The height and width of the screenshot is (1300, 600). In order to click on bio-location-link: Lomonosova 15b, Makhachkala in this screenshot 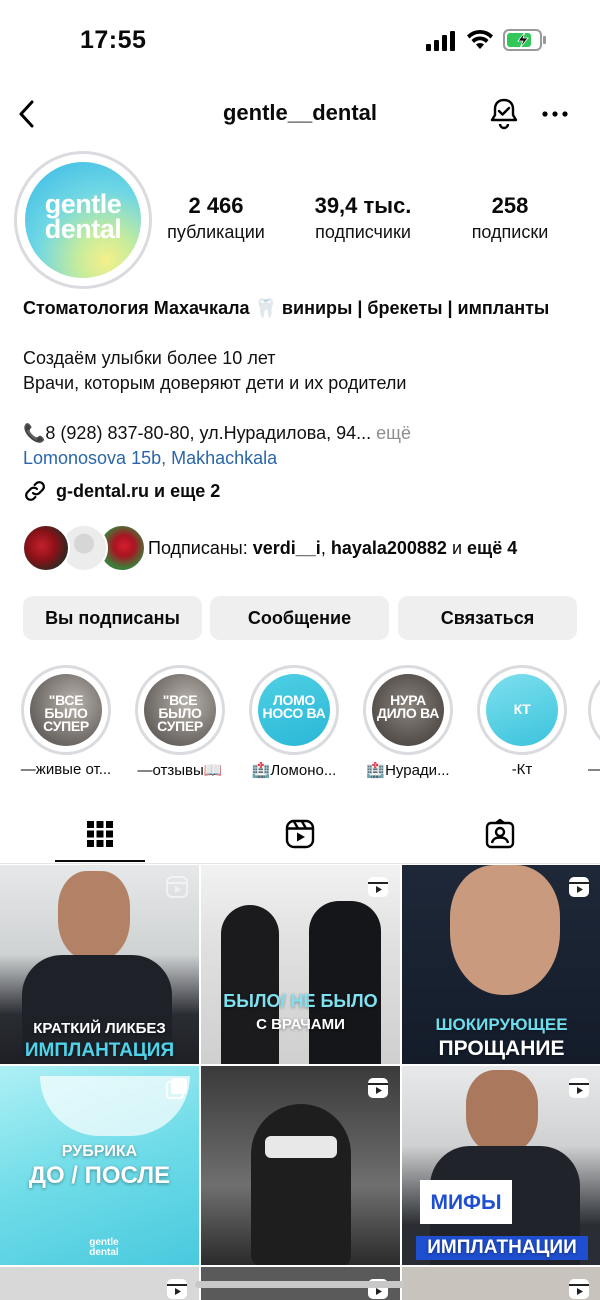, I will do `click(150, 458)`.